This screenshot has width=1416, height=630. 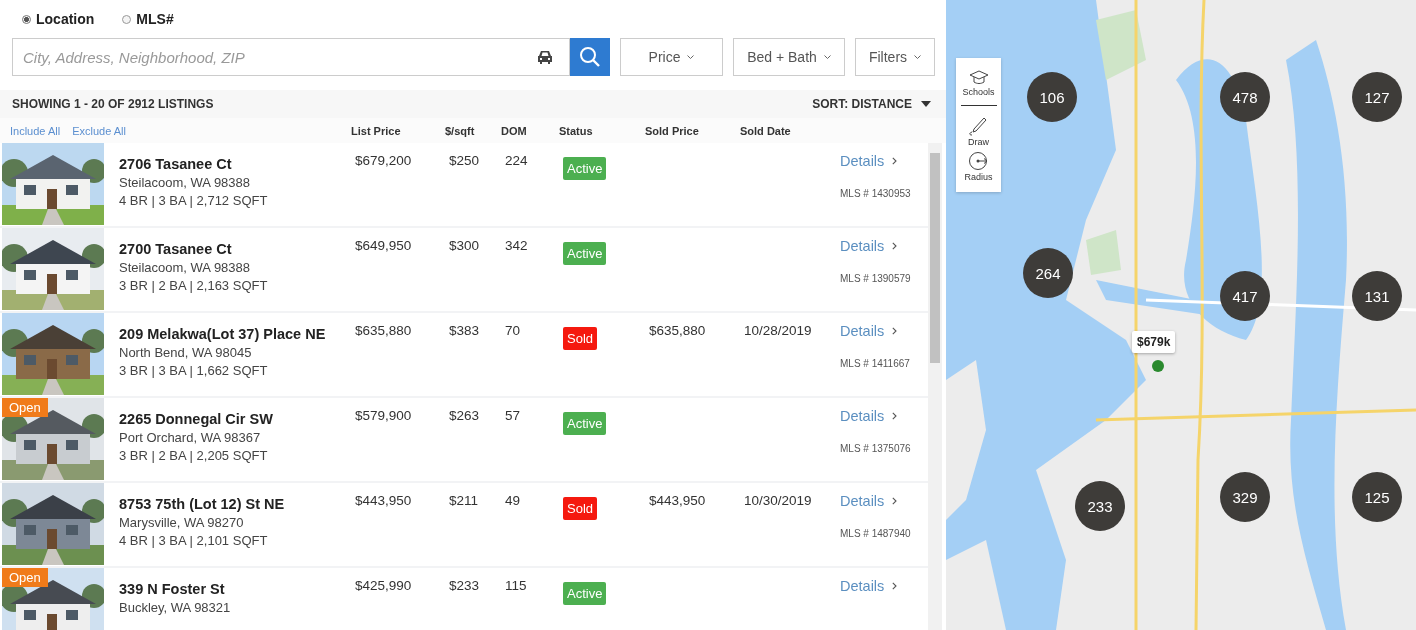 What do you see at coordinates (196, 419) in the screenshot?
I see `listing-address: 2265 Donnegal Cir SW` at bounding box center [196, 419].